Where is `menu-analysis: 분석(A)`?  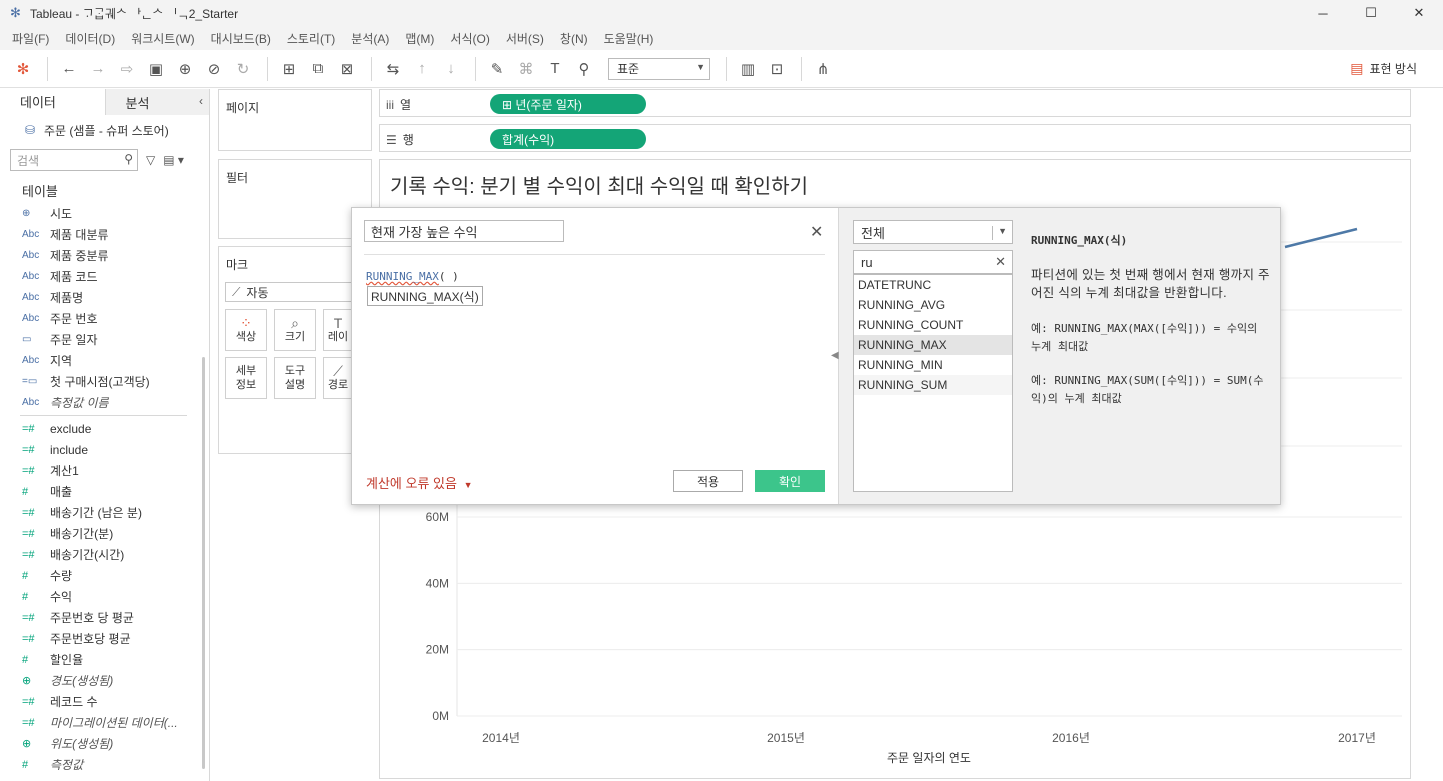
menu-analysis: 분석(A) is located at coordinates (370, 38).